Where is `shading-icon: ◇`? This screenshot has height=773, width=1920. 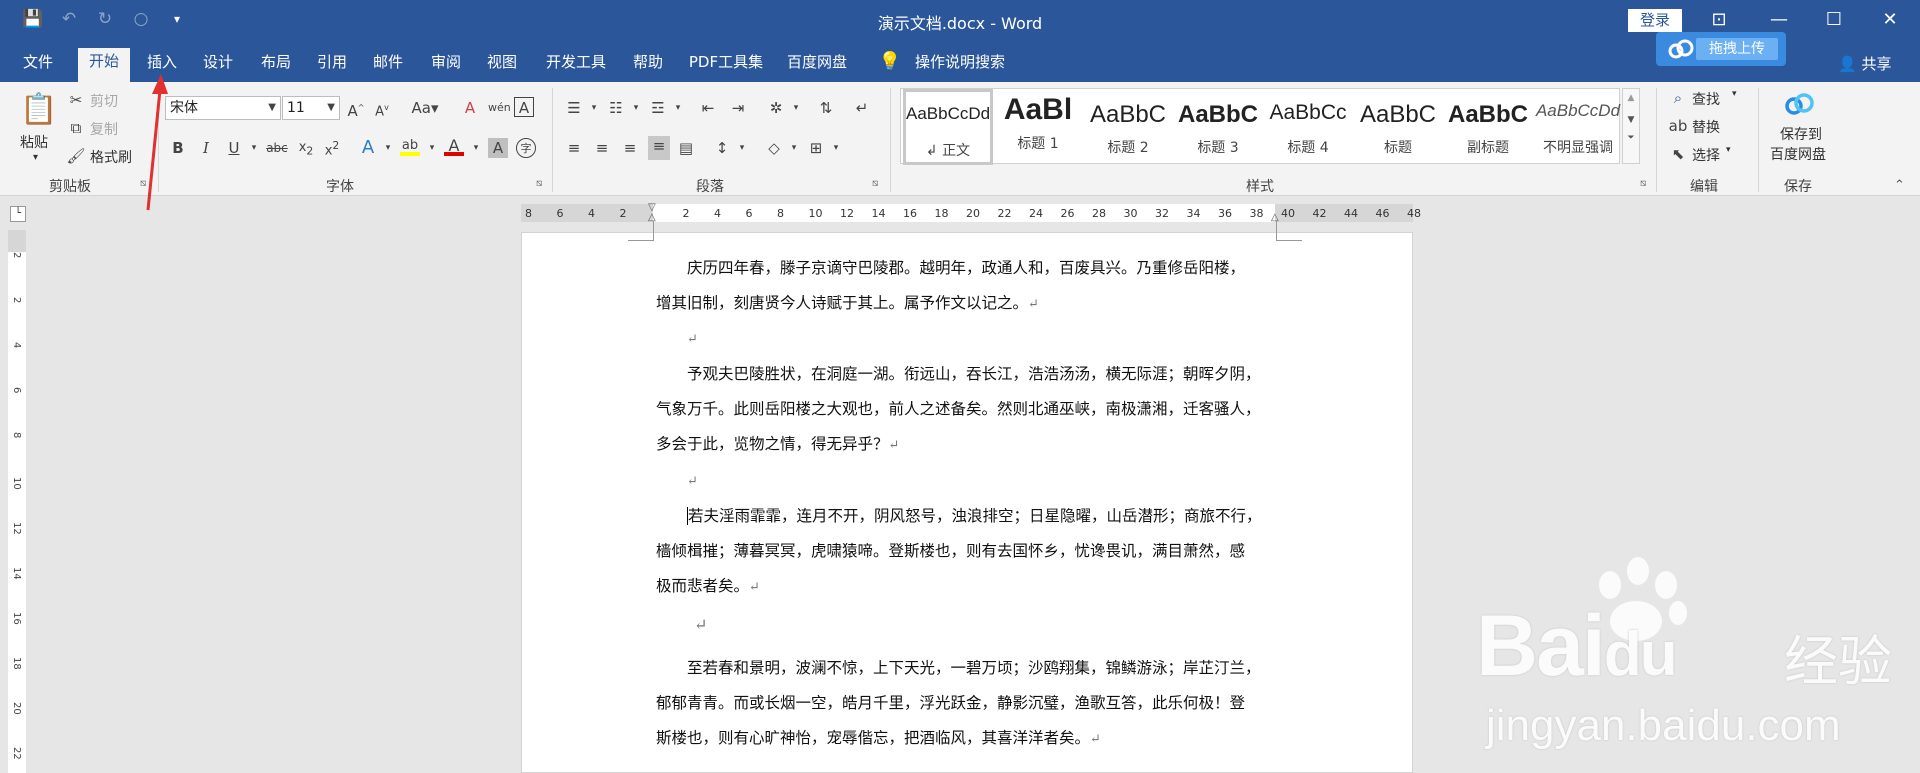 shading-icon: ◇ is located at coordinates (774, 148).